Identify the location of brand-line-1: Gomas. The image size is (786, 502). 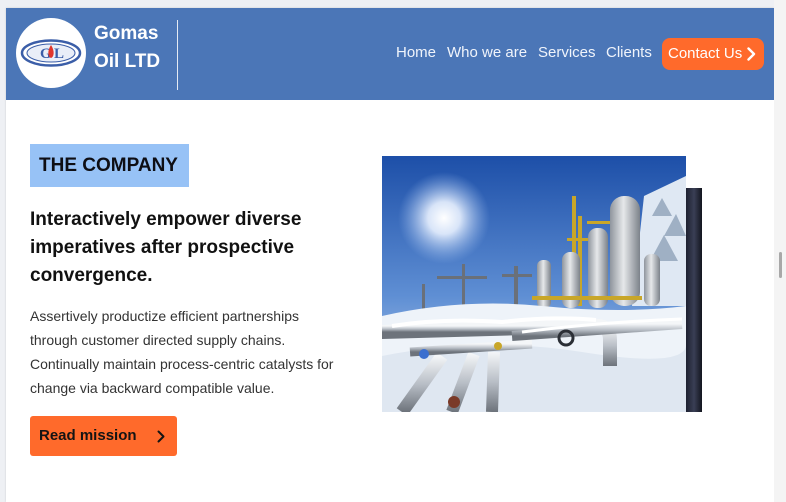
(126, 33).